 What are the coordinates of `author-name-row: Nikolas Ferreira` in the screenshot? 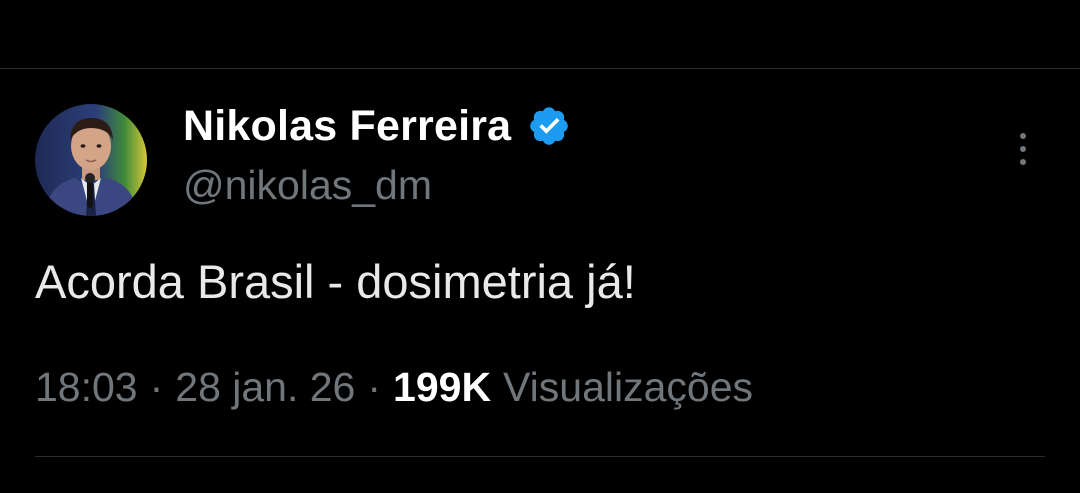 It's located at (377, 126).